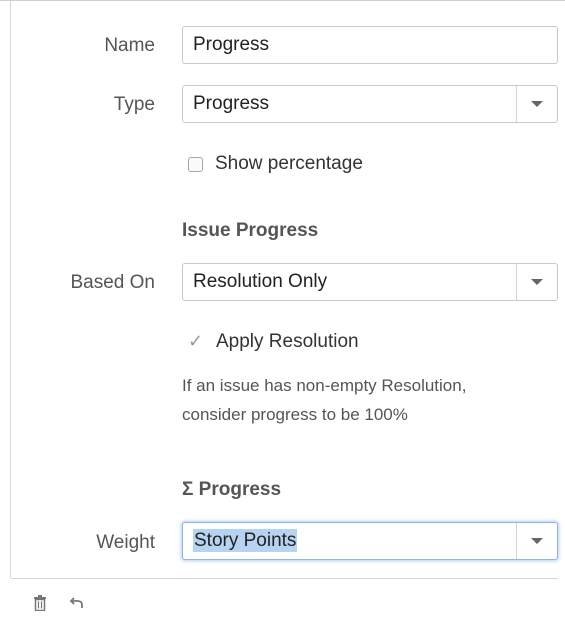  I want to click on show-percentage-label: Show percentage, so click(289, 163).